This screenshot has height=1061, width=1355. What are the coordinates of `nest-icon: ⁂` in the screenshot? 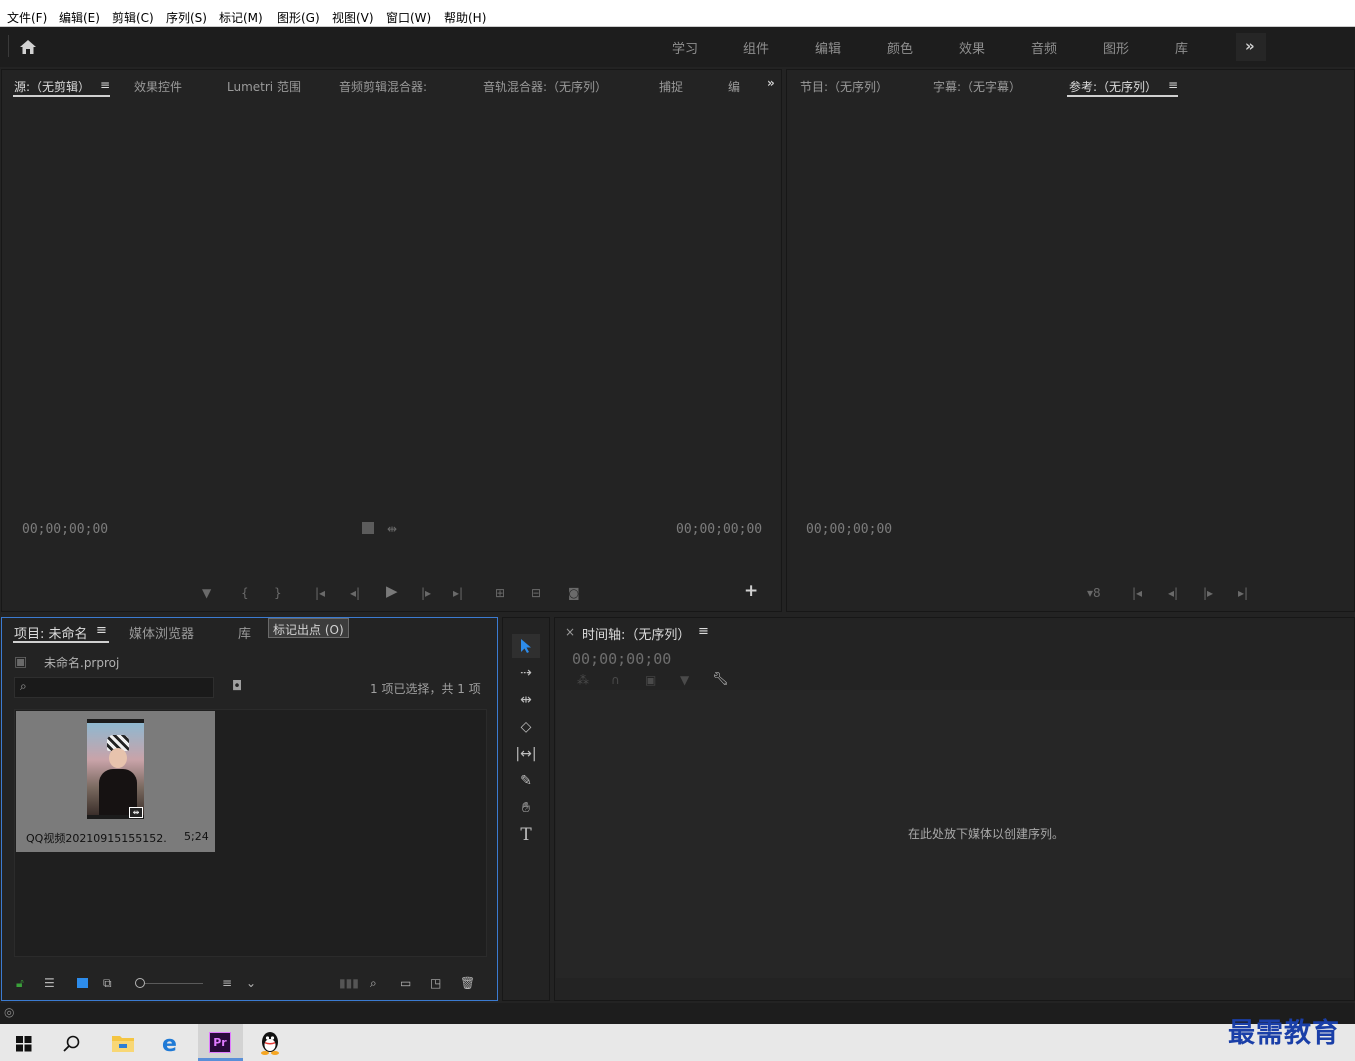 It's located at (583, 680).